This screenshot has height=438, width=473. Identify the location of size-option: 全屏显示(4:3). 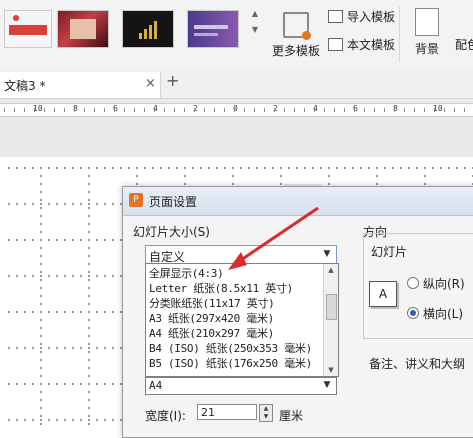
(186, 274).